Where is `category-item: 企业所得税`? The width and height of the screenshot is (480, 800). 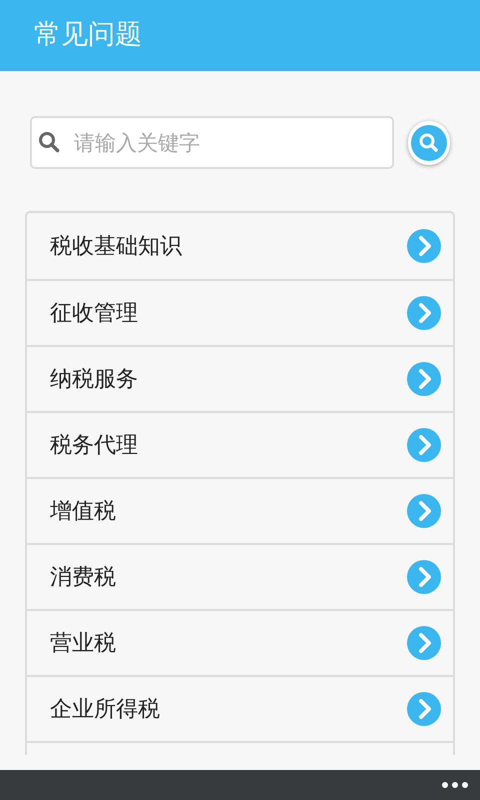
category-item: 企业所得税 is located at coordinates (240, 708).